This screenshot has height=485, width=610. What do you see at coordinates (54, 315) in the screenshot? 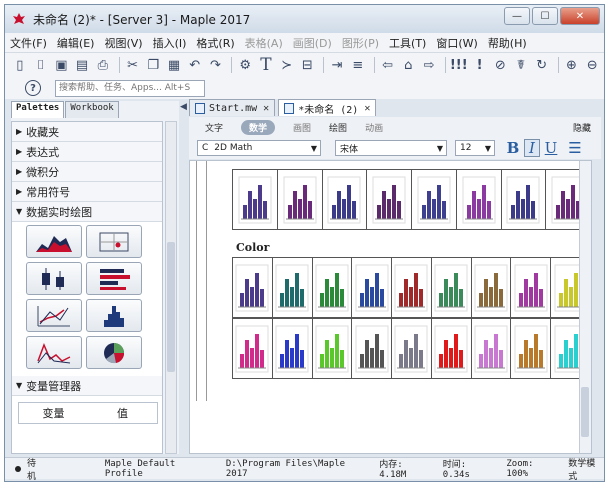
I see `line-plot-button` at bounding box center [54, 315].